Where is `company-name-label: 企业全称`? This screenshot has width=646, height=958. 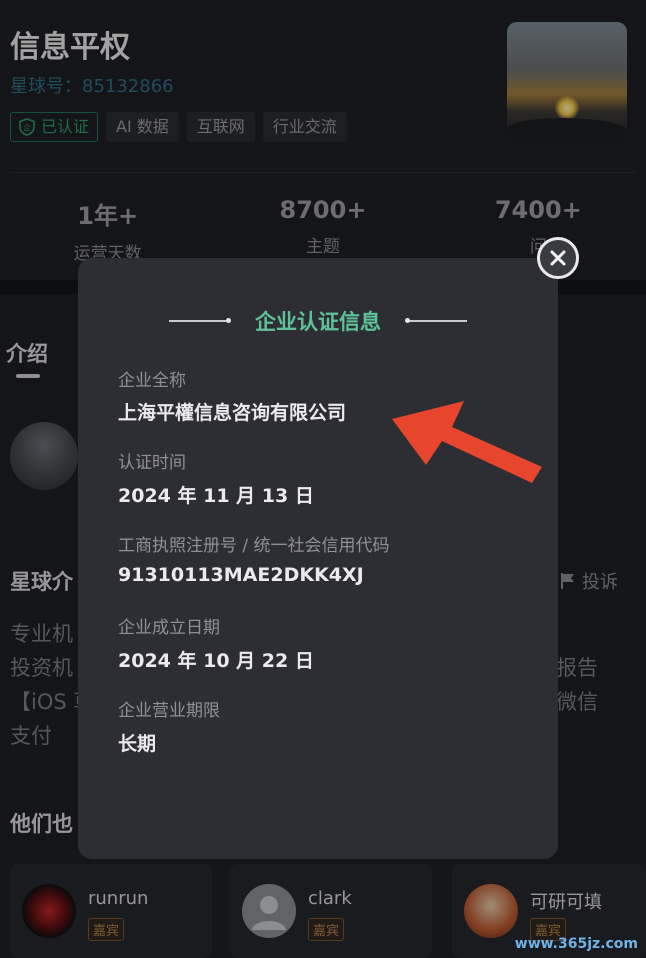
company-name-label: 企业全称 is located at coordinates (152, 381).